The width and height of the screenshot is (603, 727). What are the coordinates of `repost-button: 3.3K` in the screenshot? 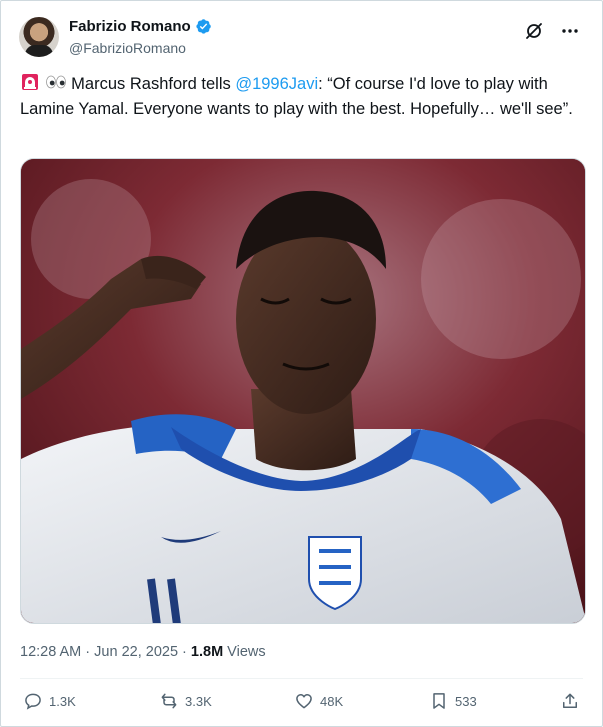 It's located at (185, 701).